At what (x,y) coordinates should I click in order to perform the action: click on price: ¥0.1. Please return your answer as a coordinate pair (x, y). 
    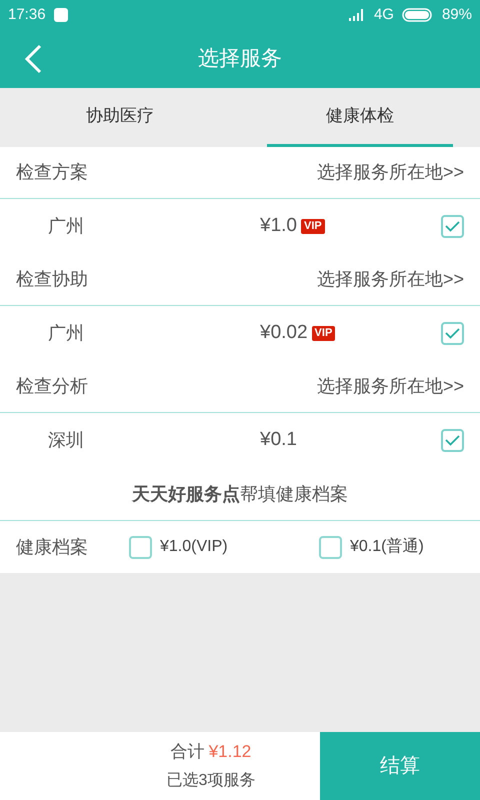
    Looking at the image, I should click on (278, 440).